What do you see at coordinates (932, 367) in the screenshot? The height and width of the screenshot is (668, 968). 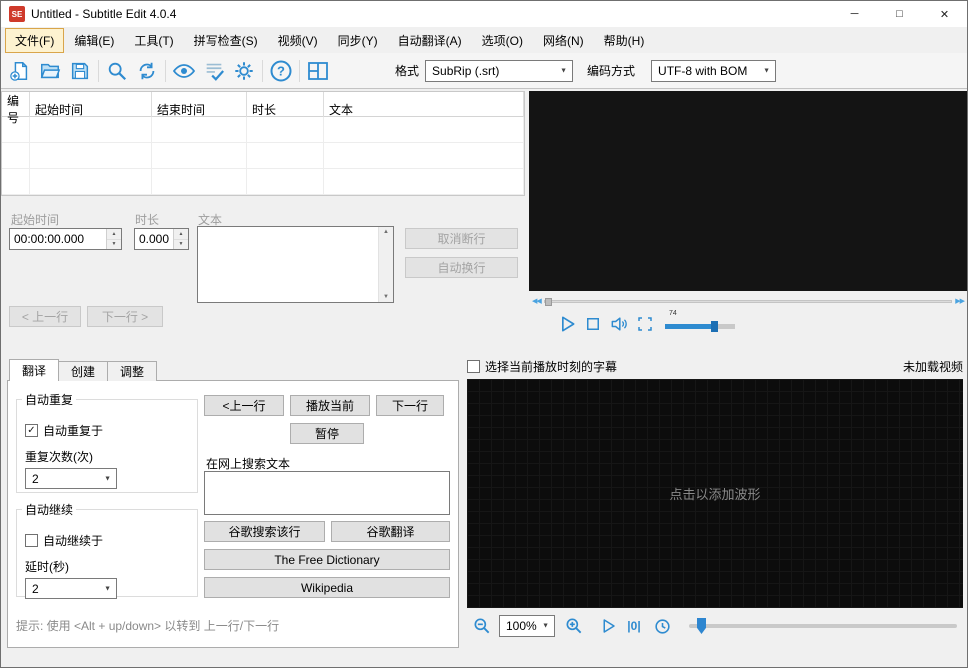 I see `video-status-text: 未加载视频` at bounding box center [932, 367].